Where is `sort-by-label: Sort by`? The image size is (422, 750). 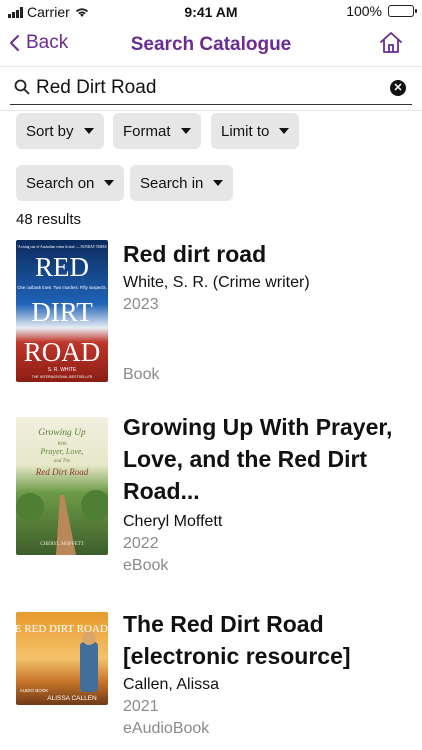
sort-by-label: Sort by is located at coordinates (50, 131).